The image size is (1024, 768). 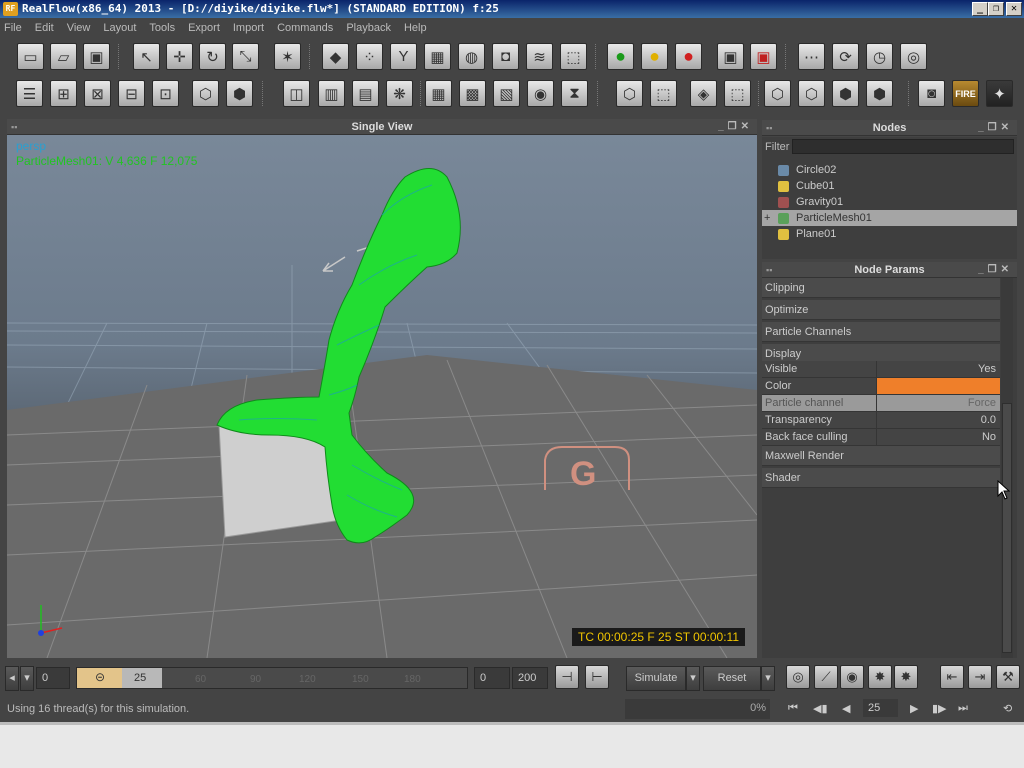 I want to click on minimize-button: _, so click(x=980, y=9).